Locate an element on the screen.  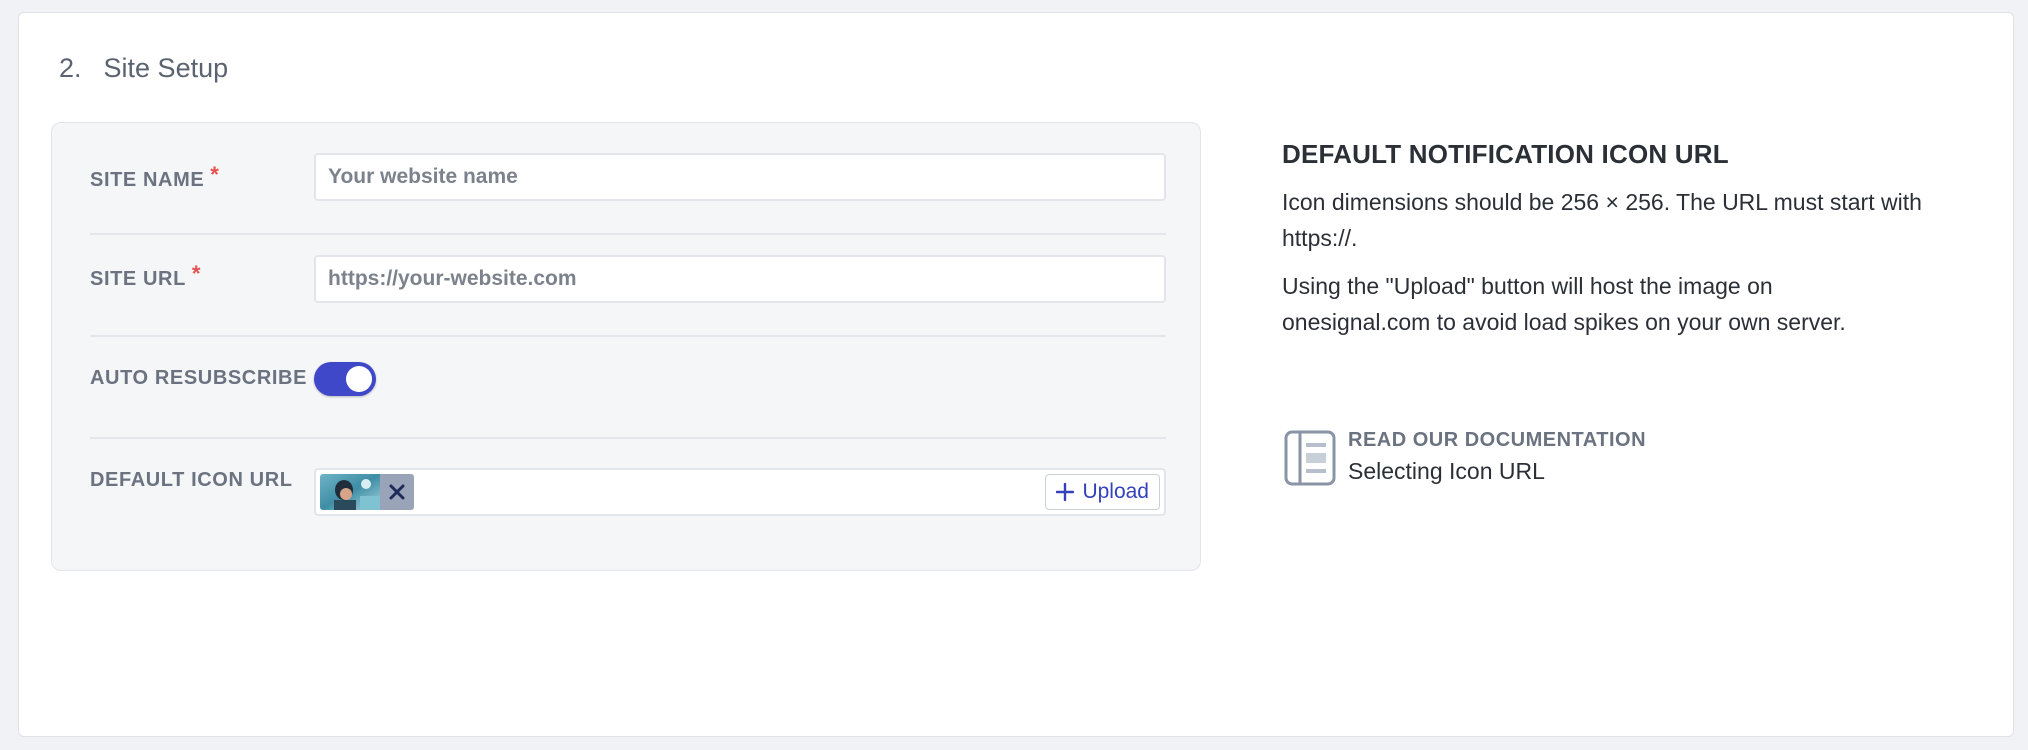
default-icon-url-label: DEFAULT ICON URL is located at coordinates (191, 480).